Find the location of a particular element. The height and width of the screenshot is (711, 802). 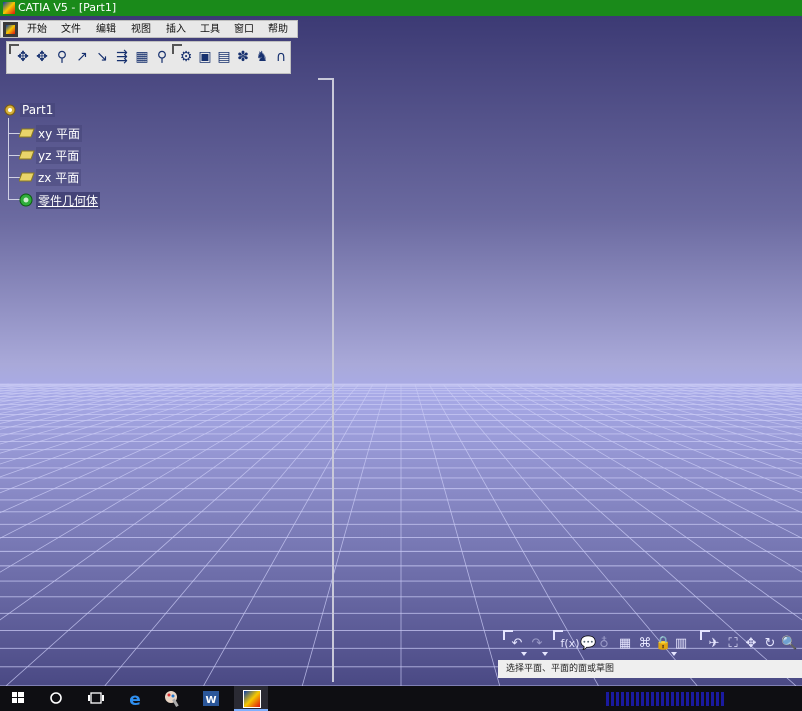

tree-item-zx-plane: zx 平面 is located at coordinates (59, 177).